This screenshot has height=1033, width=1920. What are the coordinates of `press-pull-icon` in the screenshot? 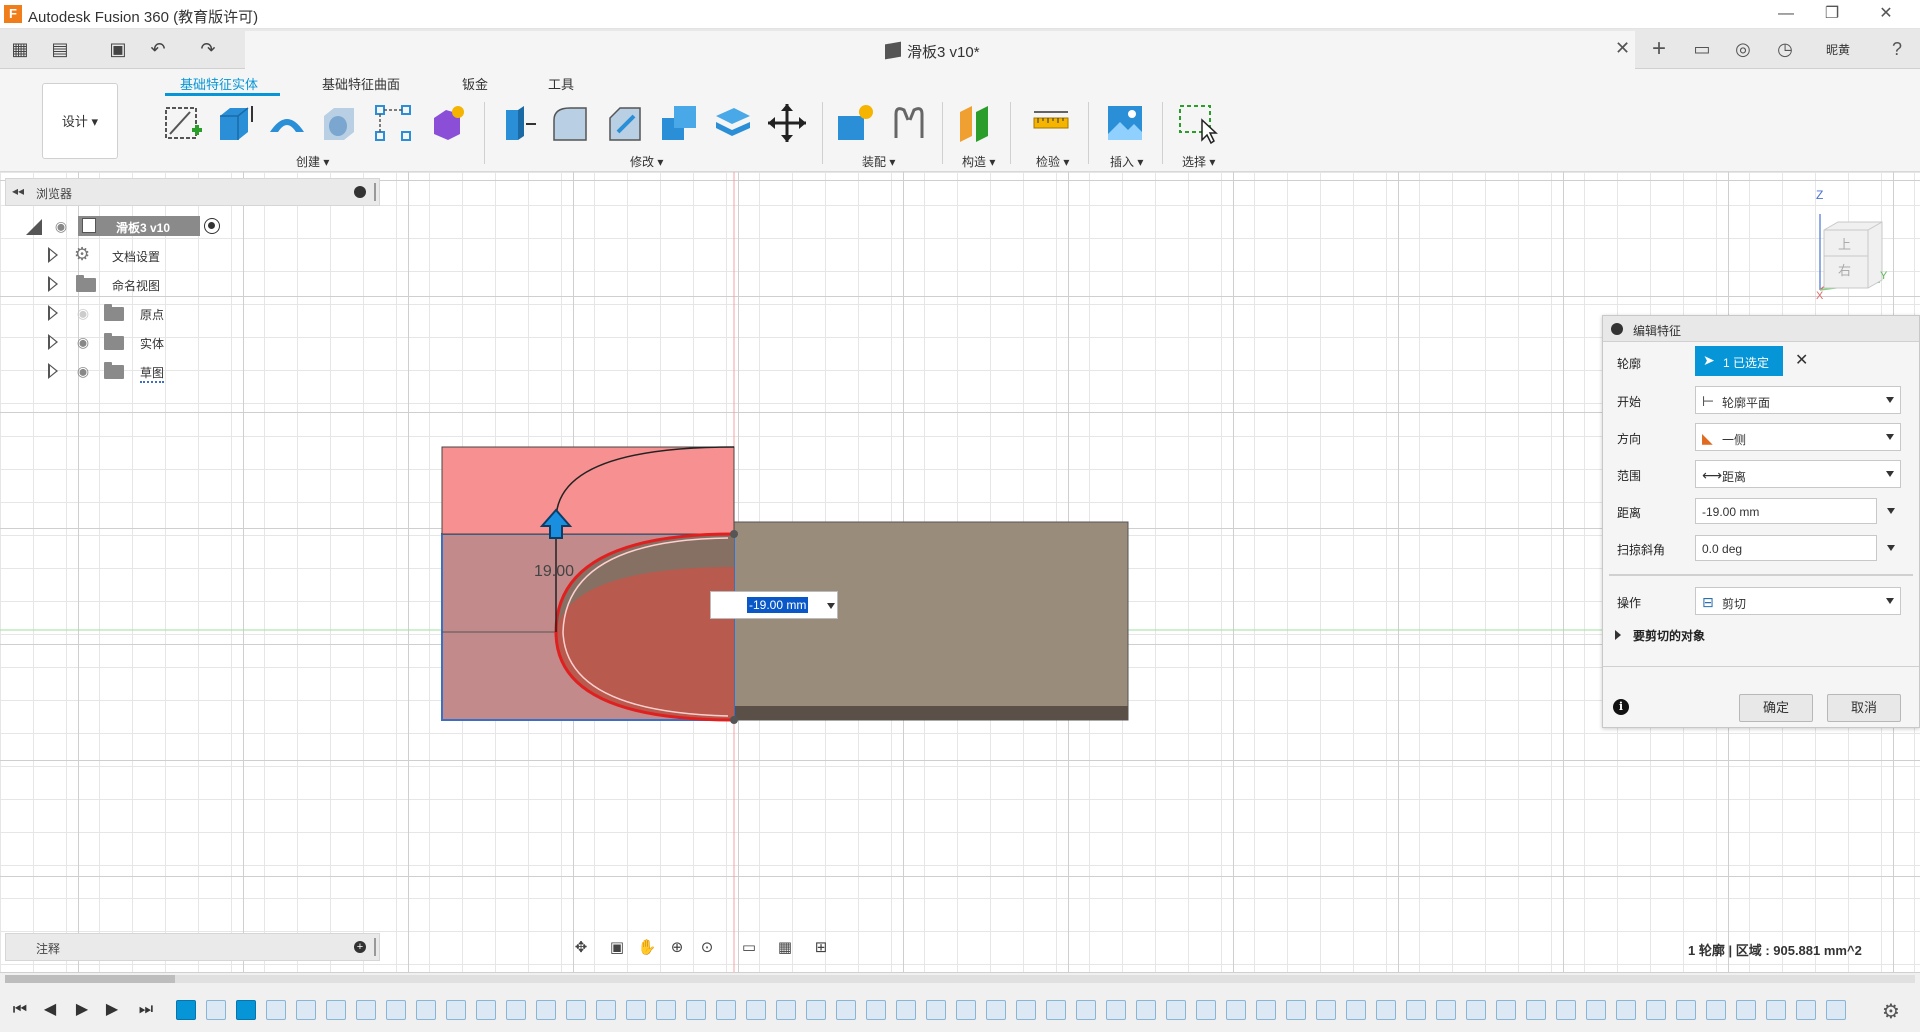 It's located at (517, 123).